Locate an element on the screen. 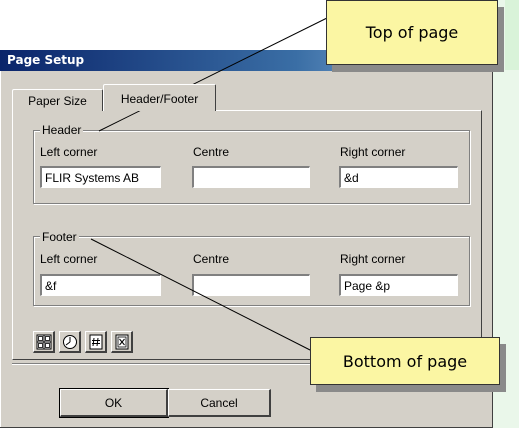 This screenshot has height=428, width=519. top-callout-leader is located at coordinates (213, 74).